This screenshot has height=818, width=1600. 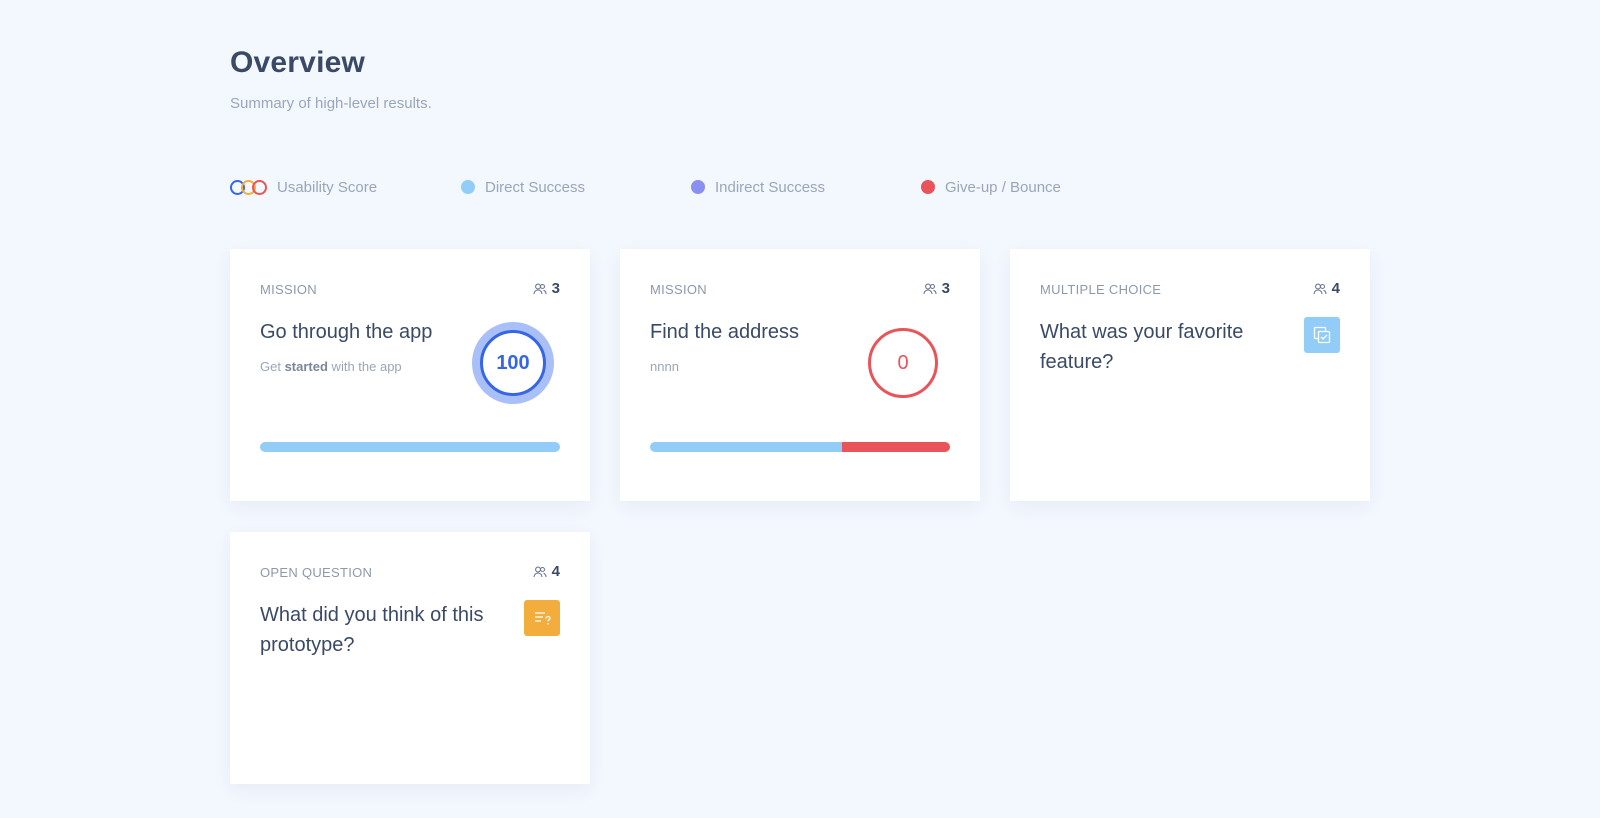 I want to click on usability-score-value: 100, so click(x=513, y=363).